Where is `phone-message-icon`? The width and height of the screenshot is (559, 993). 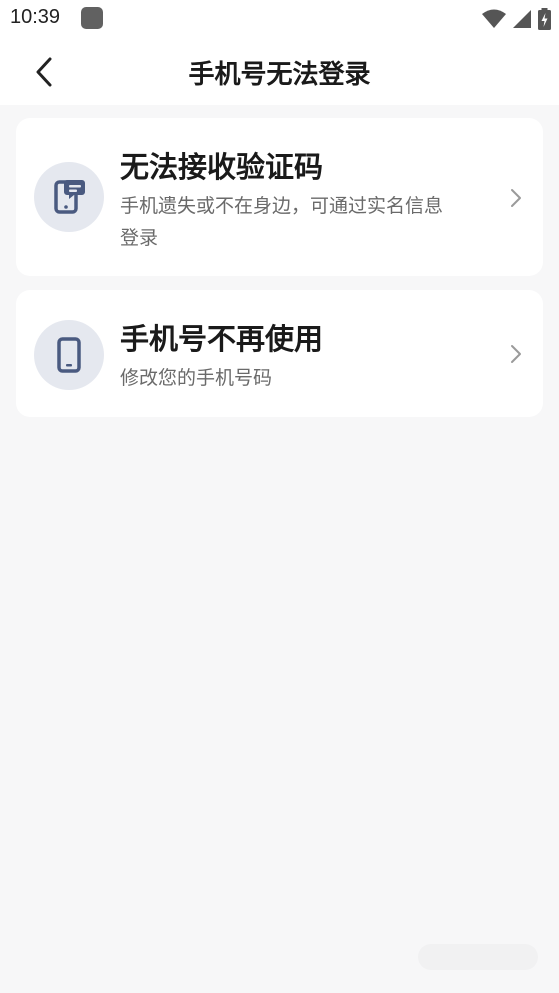
phone-message-icon is located at coordinates (69, 197).